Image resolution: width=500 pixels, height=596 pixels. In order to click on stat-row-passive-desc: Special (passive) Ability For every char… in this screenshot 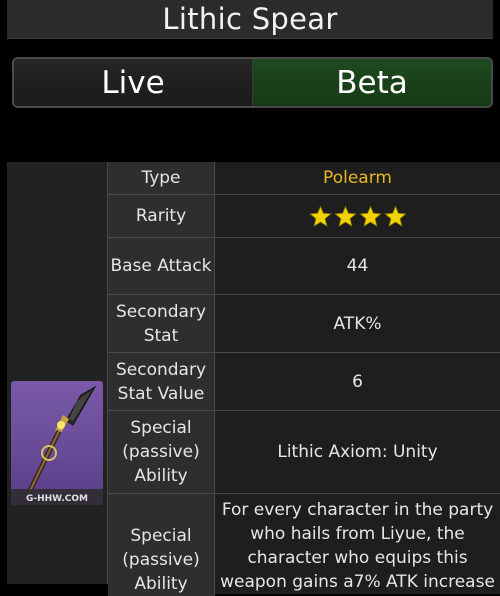, I will do `click(304, 545)`.